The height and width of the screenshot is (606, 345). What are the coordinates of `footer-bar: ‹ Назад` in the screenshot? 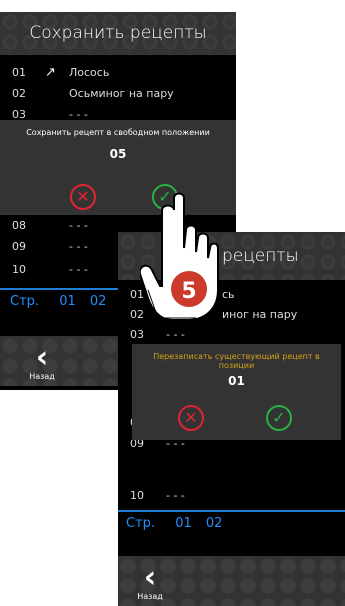 It's located at (231, 581).